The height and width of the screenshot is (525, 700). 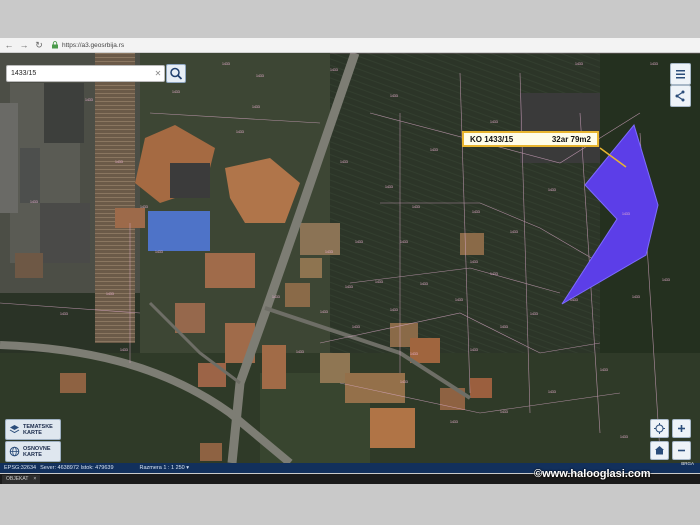 I want to click on minus-icon, so click(x=681, y=450).